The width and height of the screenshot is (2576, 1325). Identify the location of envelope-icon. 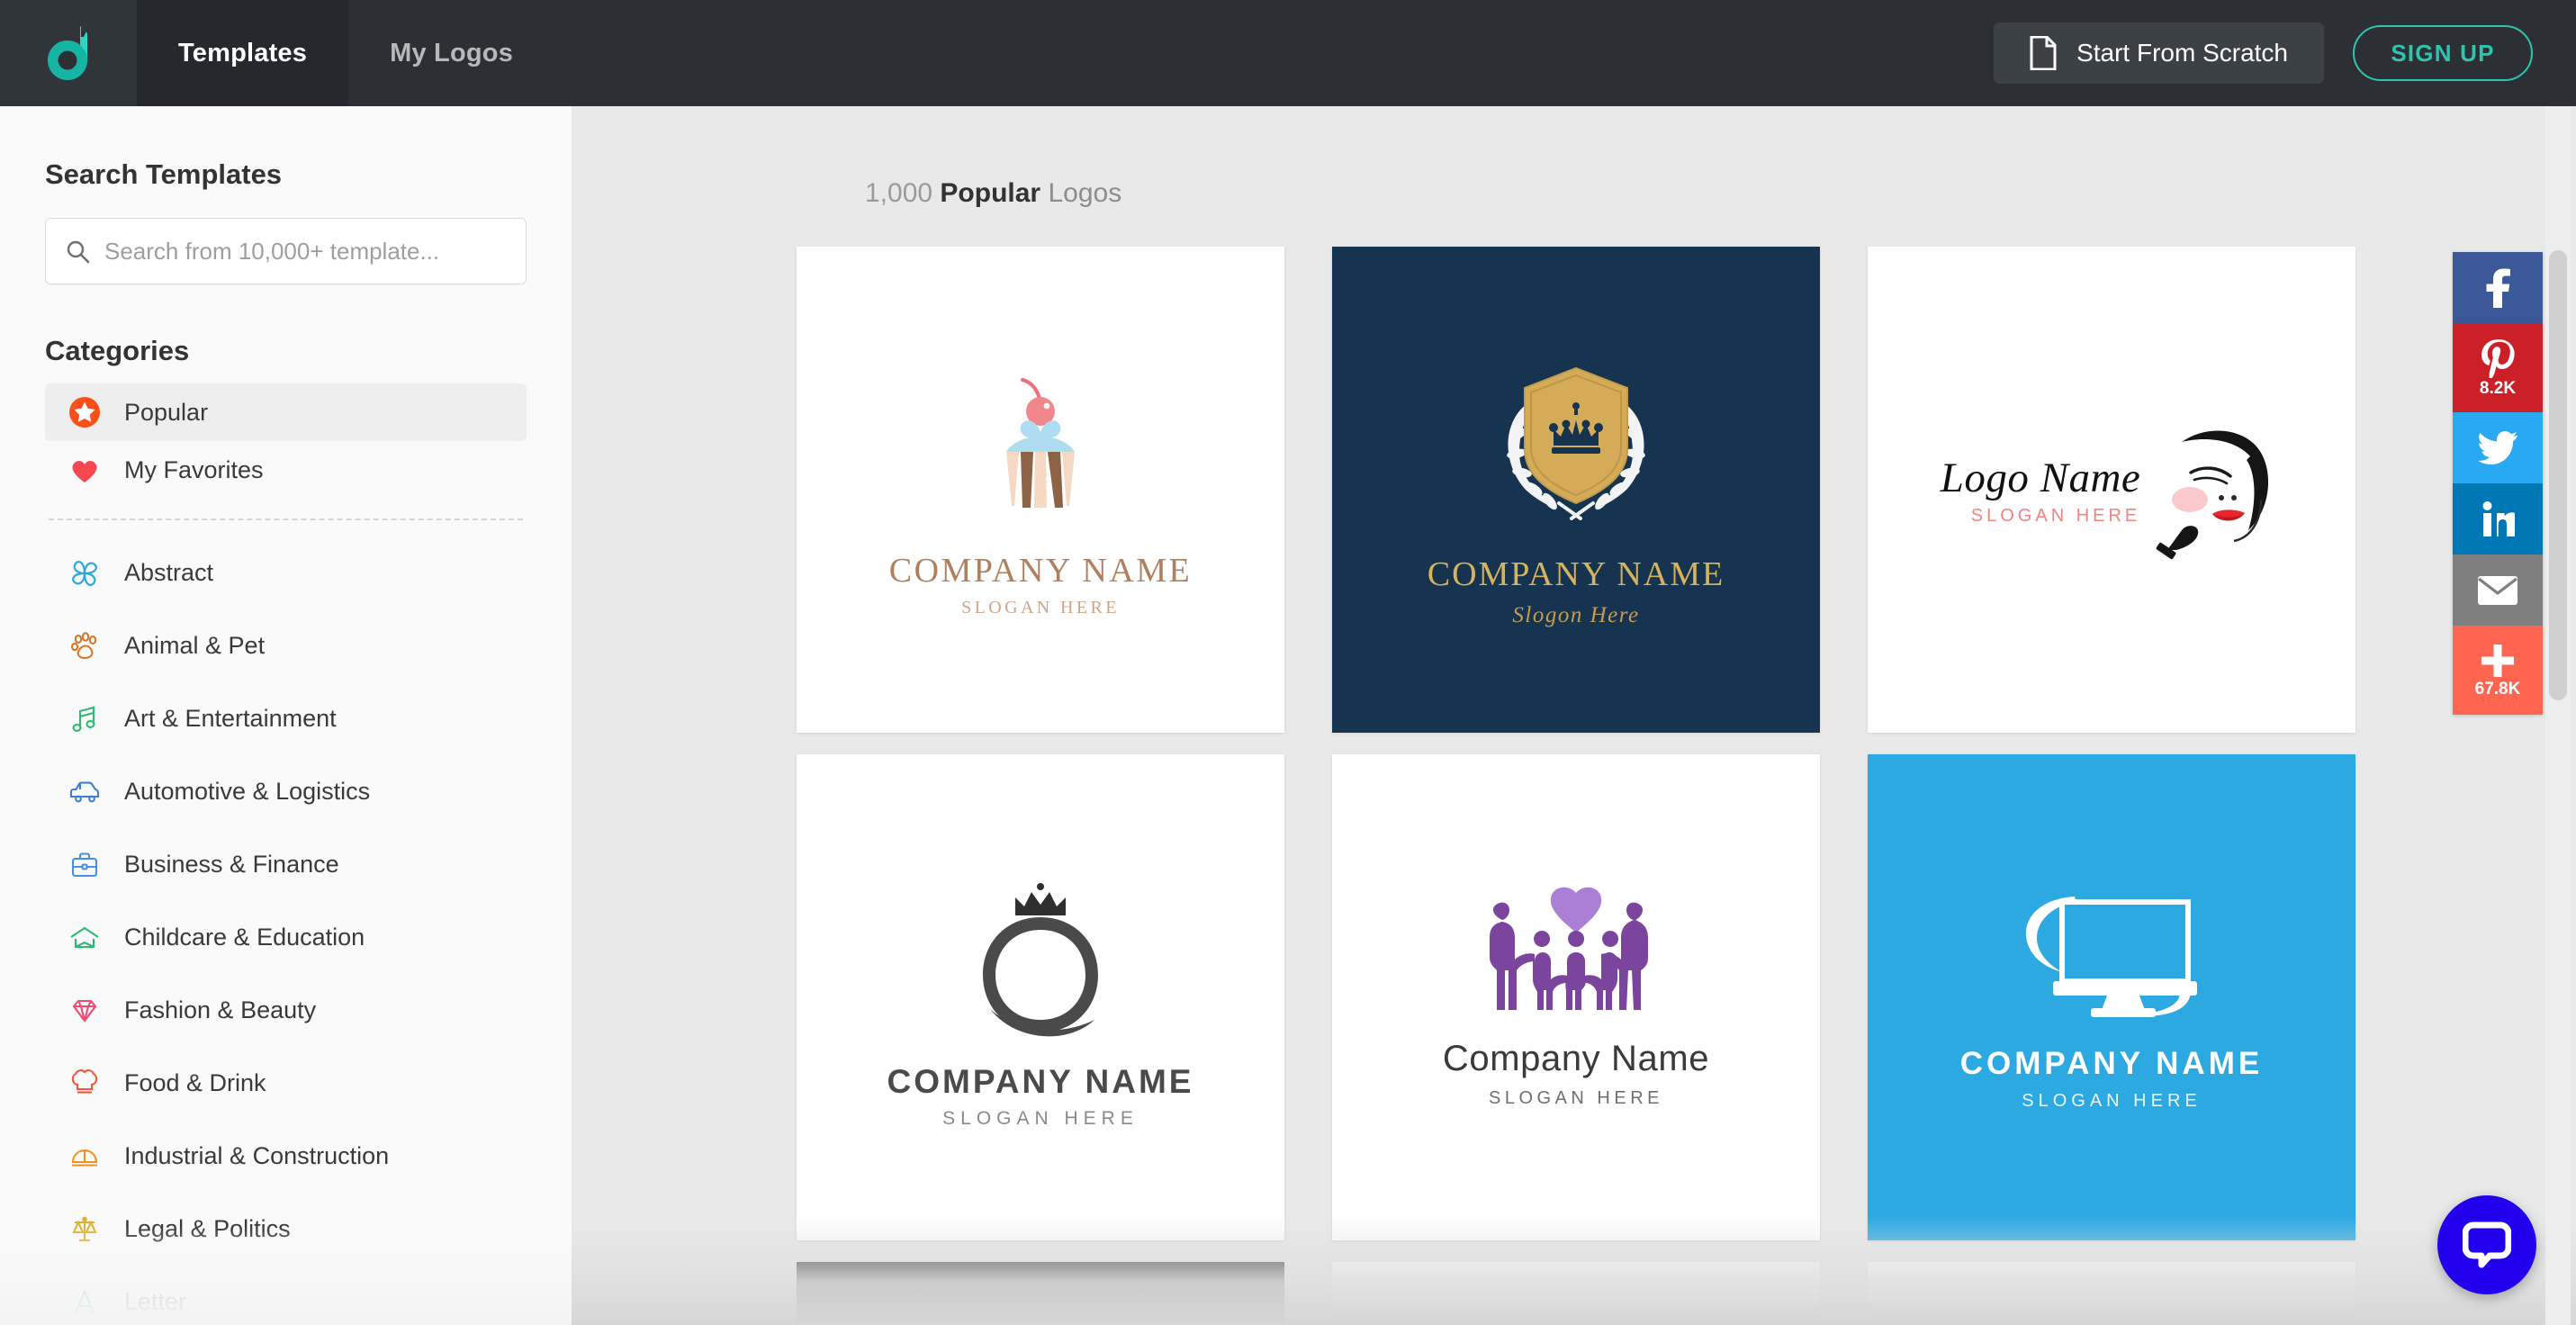
(2497, 590).